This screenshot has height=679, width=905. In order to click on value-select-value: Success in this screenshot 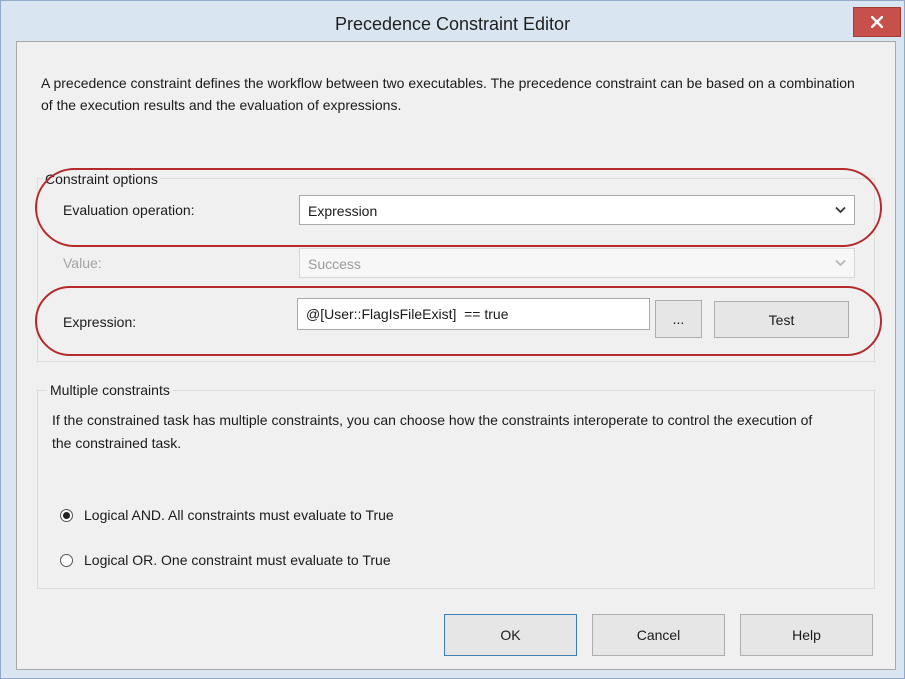, I will do `click(334, 264)`.